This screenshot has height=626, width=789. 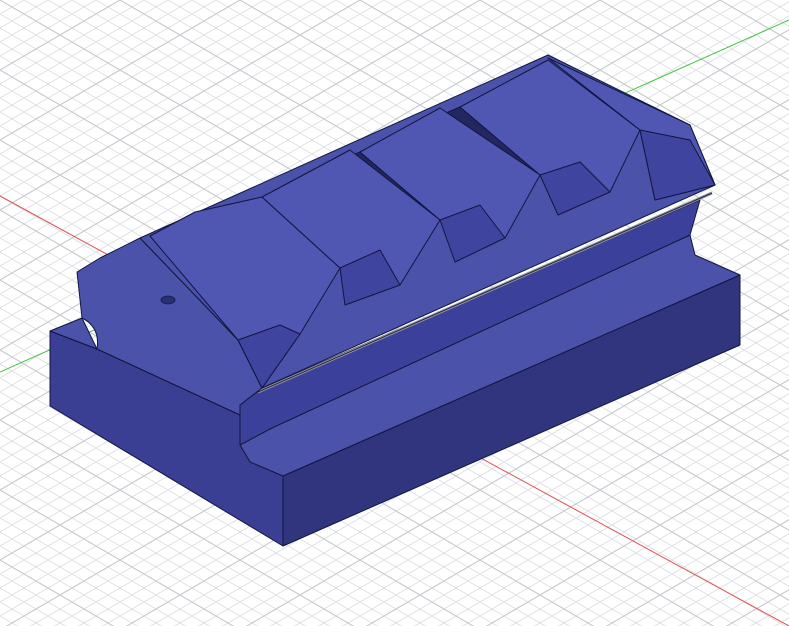 What do you see at coordinates (168, 300) in the screenshot?
I see `mounting-hole` at bounding box center [168, 300].